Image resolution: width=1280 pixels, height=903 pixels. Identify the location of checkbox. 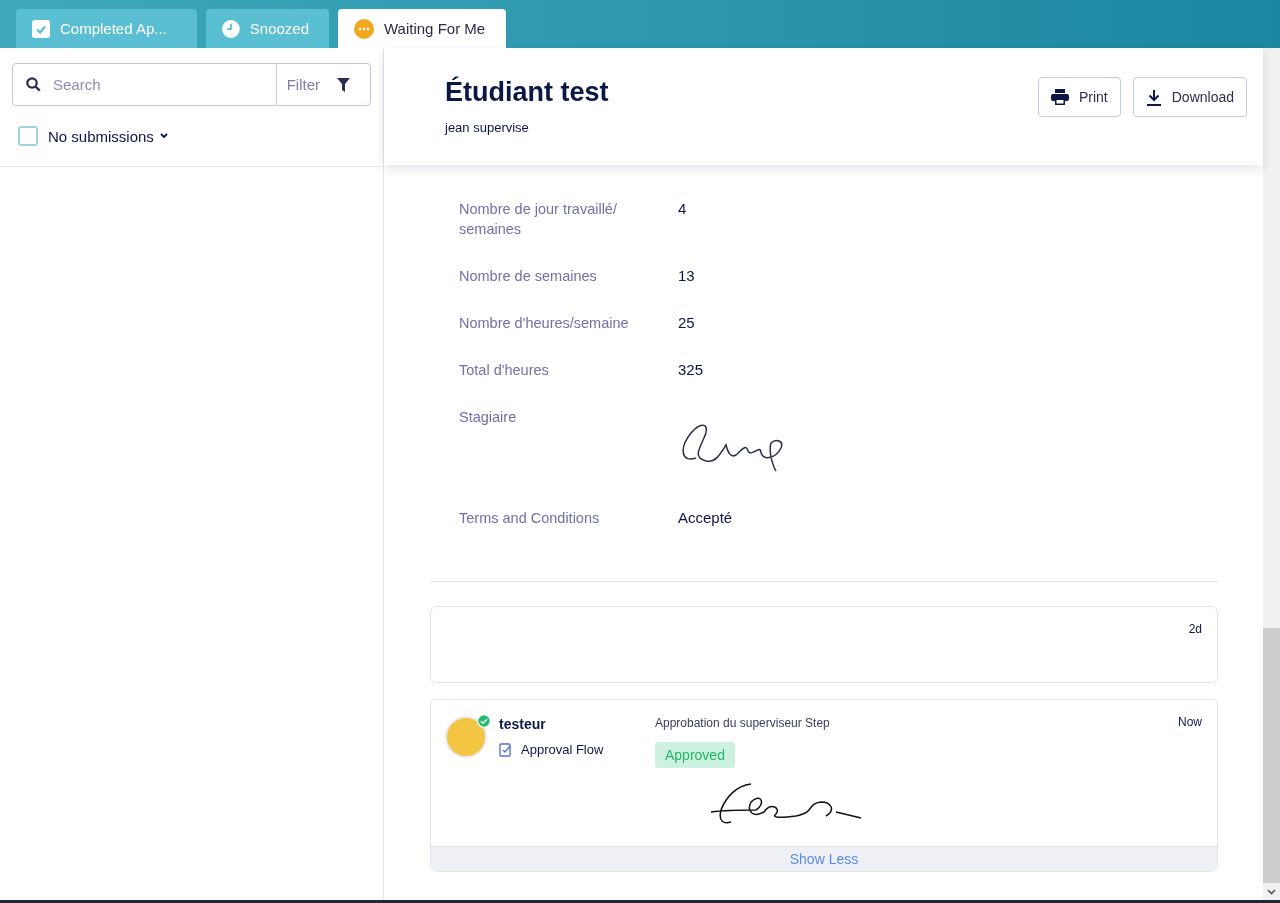
(28, 136).